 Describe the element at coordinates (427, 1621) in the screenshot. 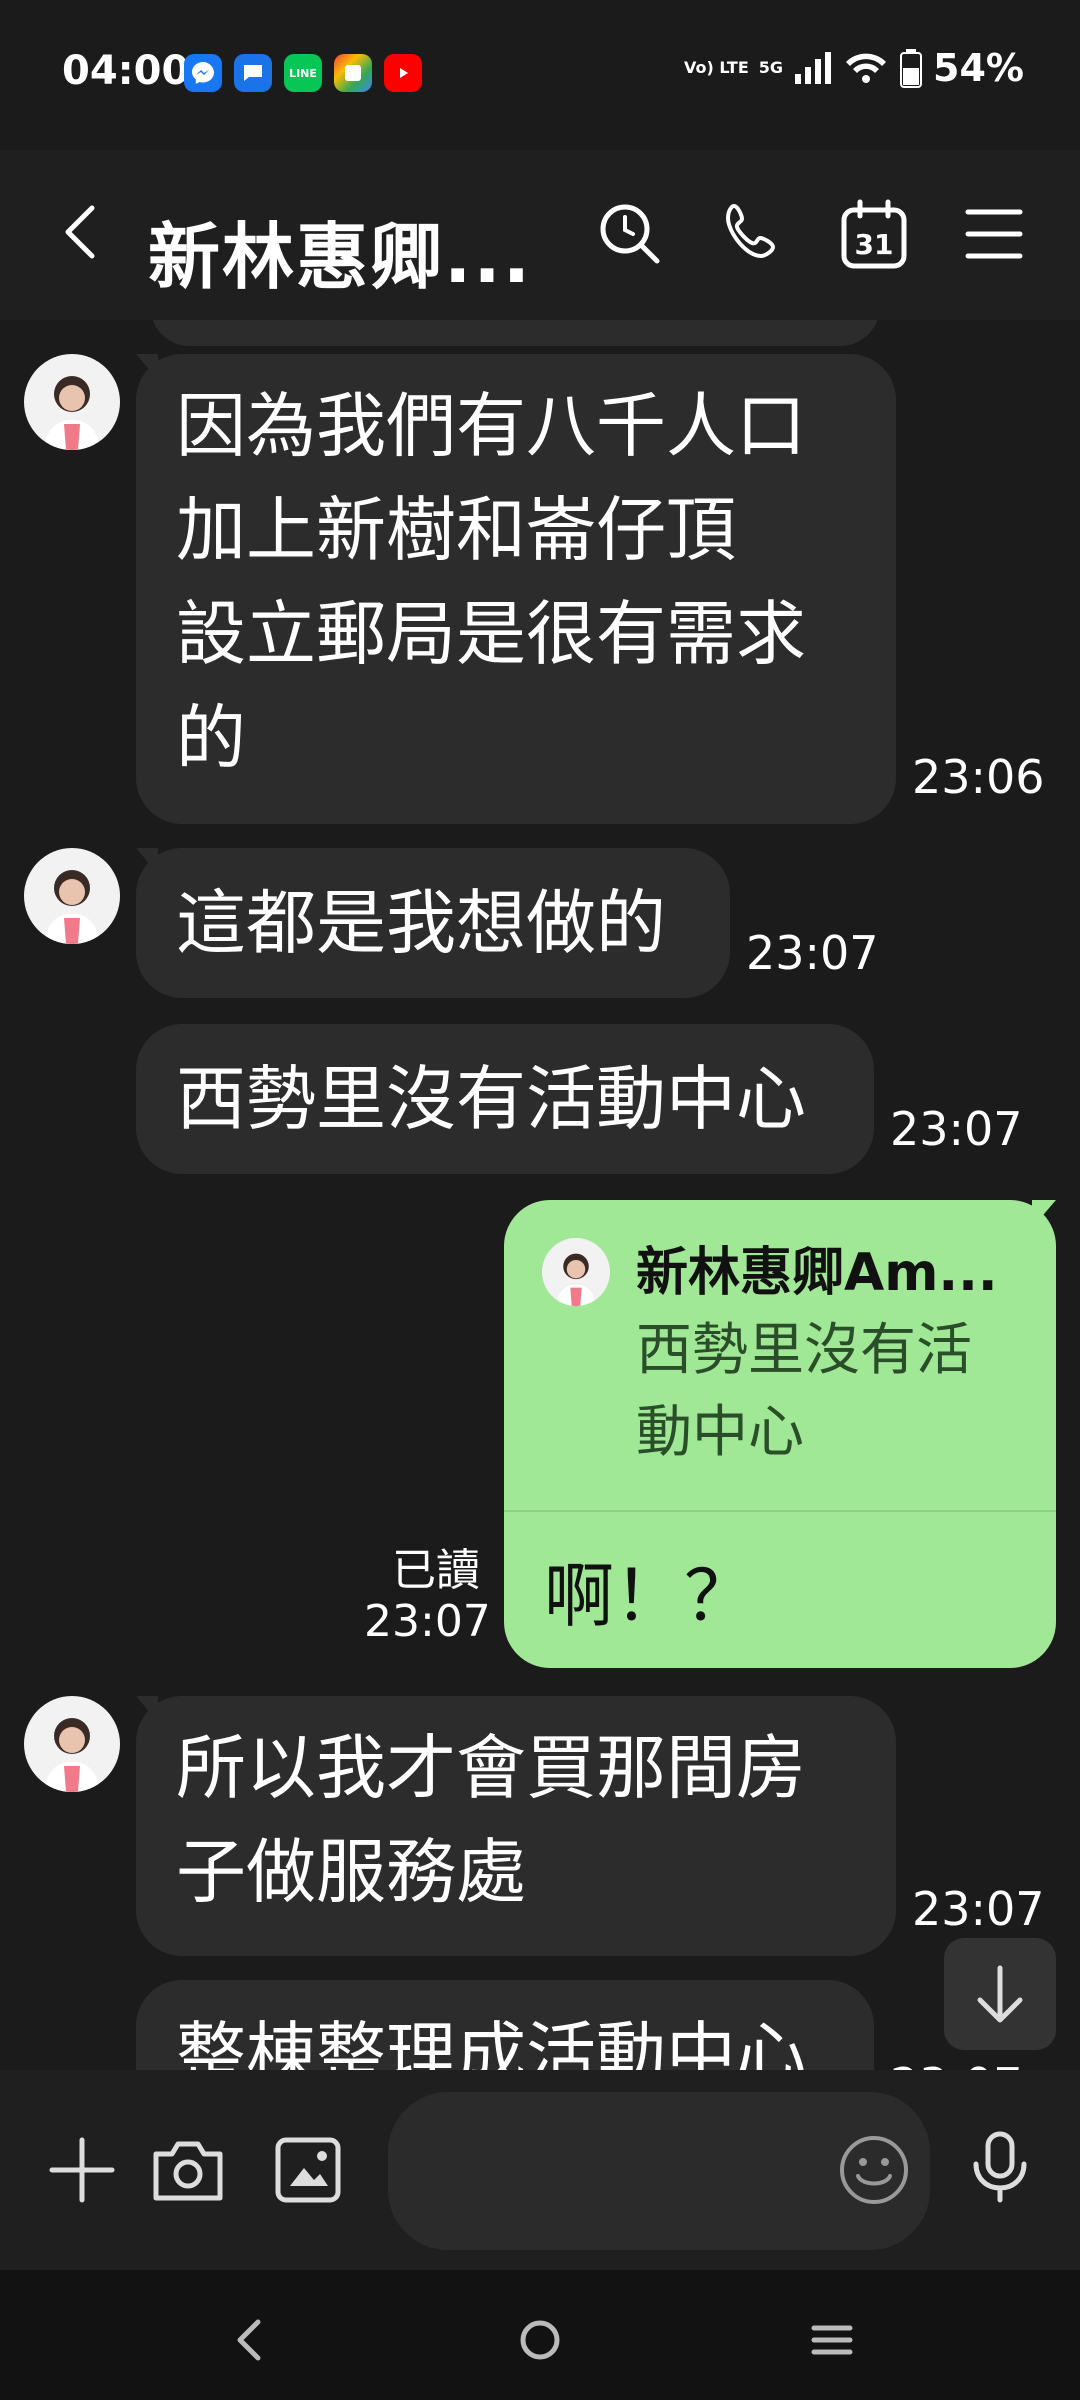

I see `sent-time: 23:07` at that location.